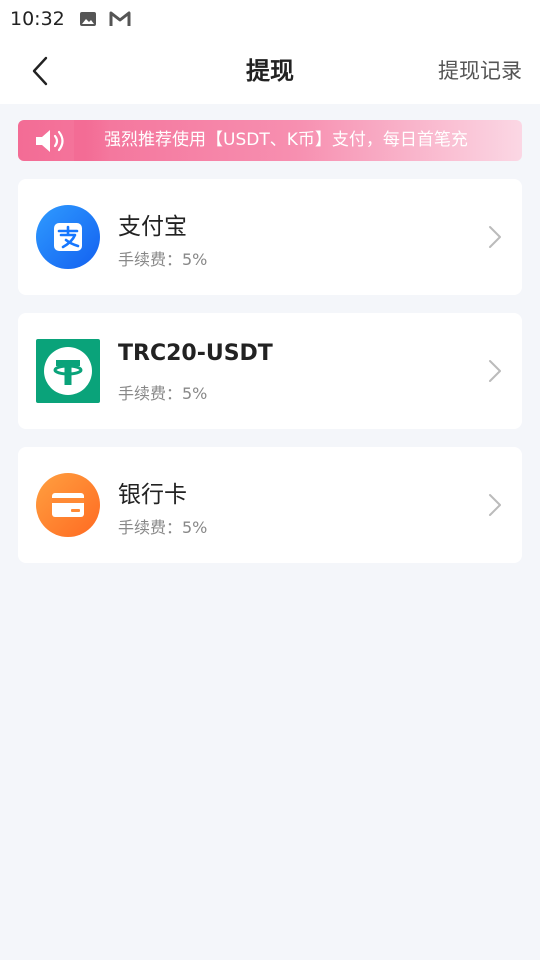 This screenshot has width=540, height=960. I want to click on nav-bar: 提现 提现记录, so click(270, 71).